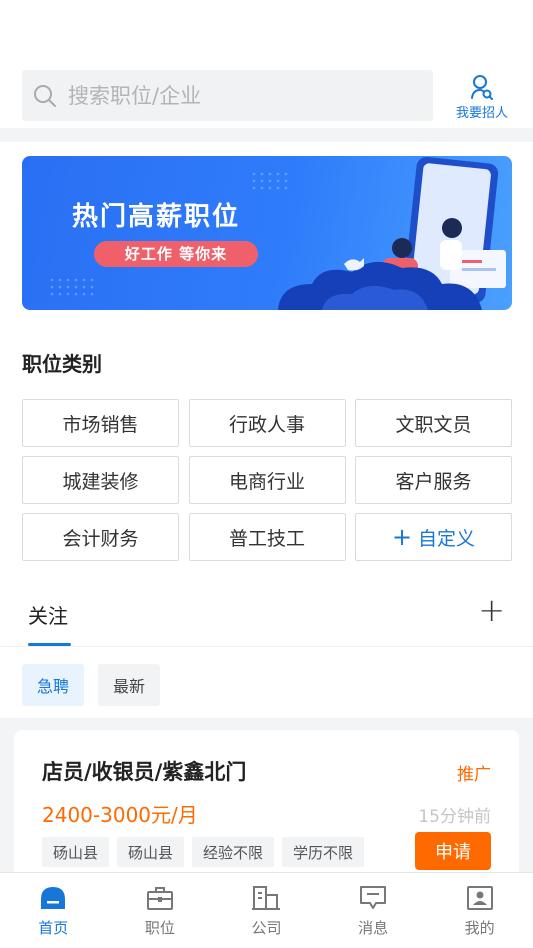 The image size is (533, 948). I want to click on promo-banner: 热门高薪职位 好工作 等你来, so click(267, 233).